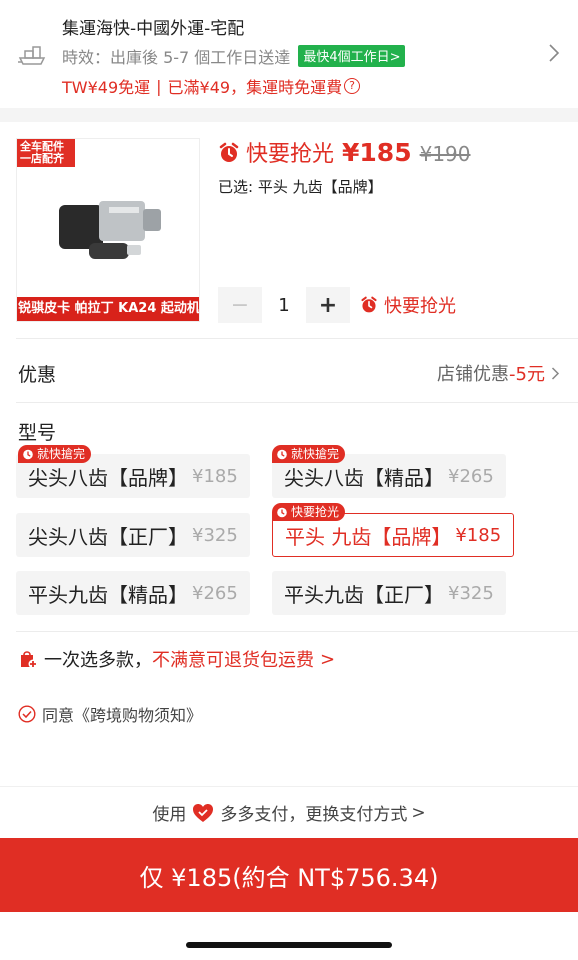 This screenshot has height=960, width=578. What do you see at coordinates (364, 594) in the screenshot?
I see `model-option-name: 平头九齿【正厂】` at bounding box center [364, 594].